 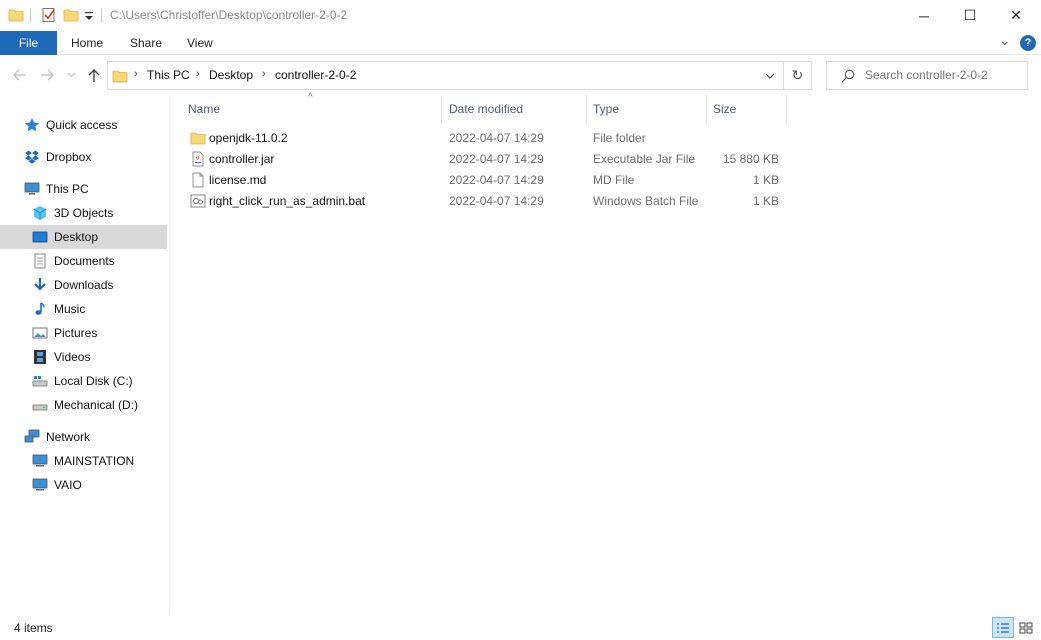 I want to click on sidebar-item-label: Quick access, so click(x=82, y=125).